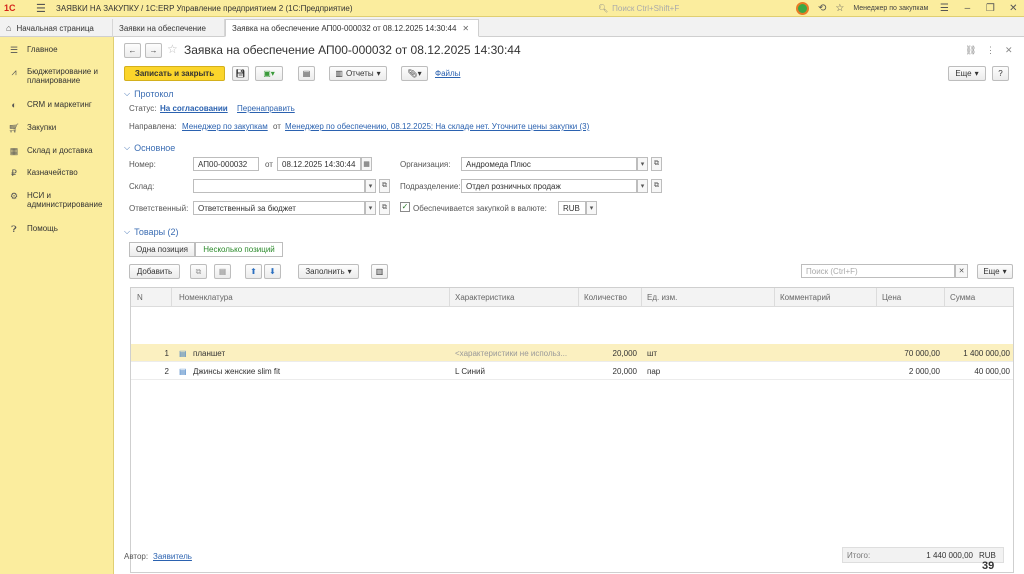 This screenshot has height=574, width=1024. I want to click on move-up-button: ⬆, so click(253, 271).